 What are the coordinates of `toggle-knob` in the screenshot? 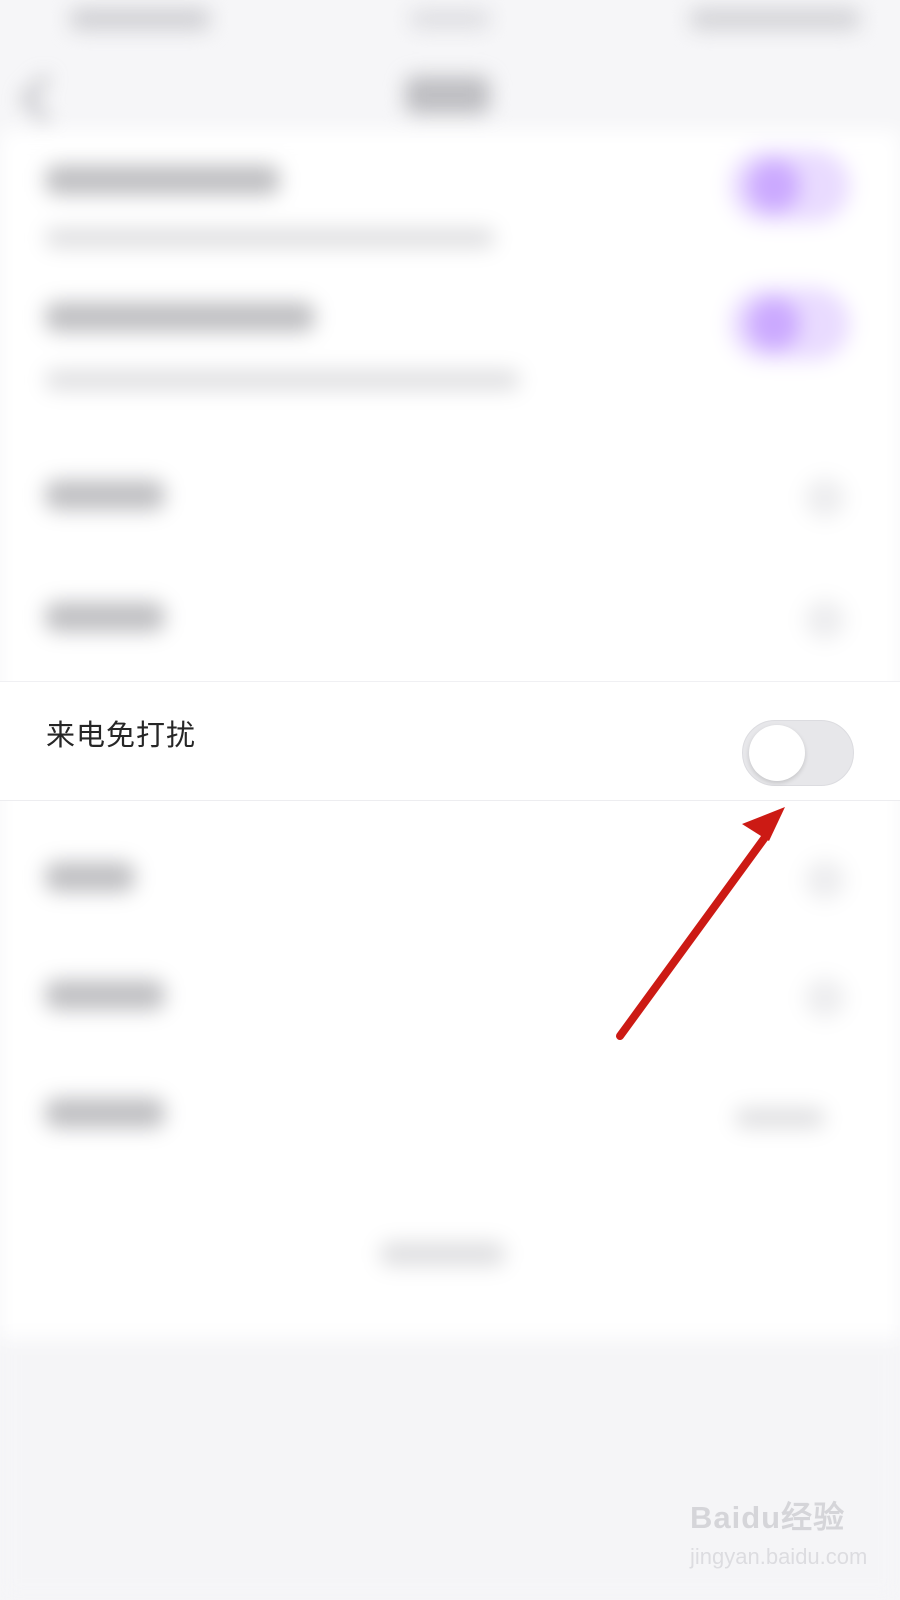 It's located at (777, 753).